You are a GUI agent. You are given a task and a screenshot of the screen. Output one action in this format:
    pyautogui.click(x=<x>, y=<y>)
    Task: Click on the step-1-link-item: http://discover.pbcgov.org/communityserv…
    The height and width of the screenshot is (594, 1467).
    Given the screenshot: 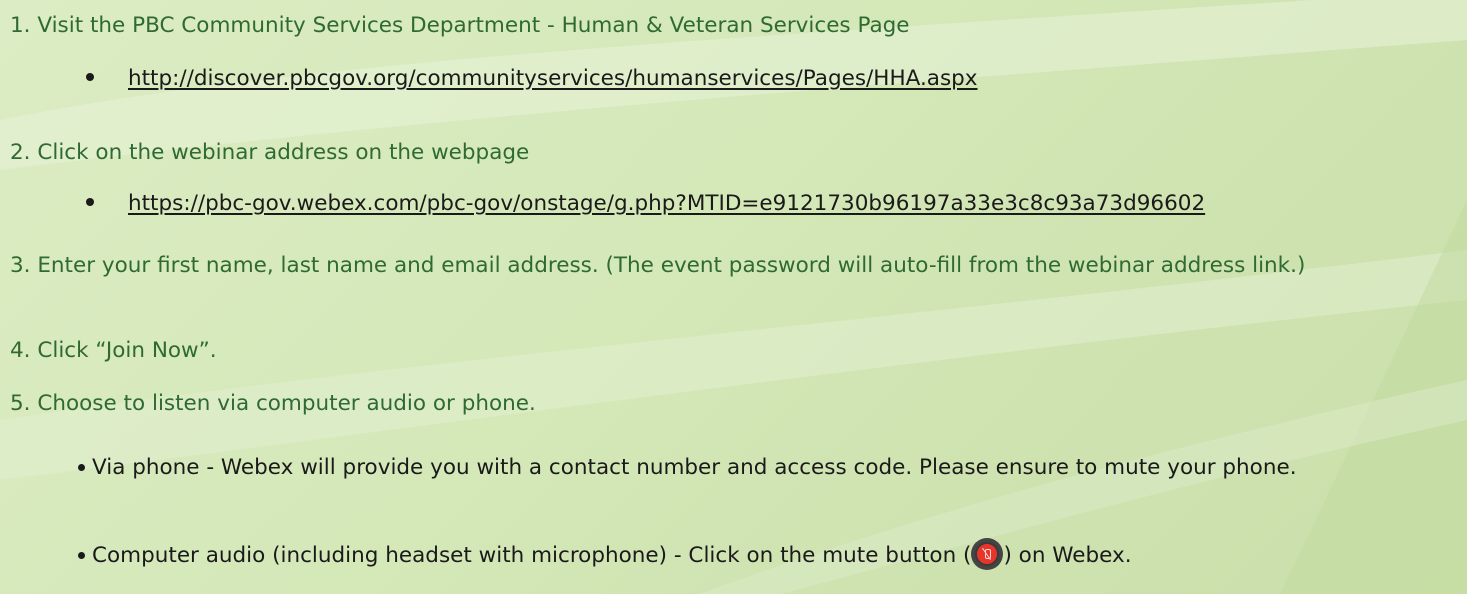 What is the action you would take?
    pyautogui.click(x=532, y=78)
    